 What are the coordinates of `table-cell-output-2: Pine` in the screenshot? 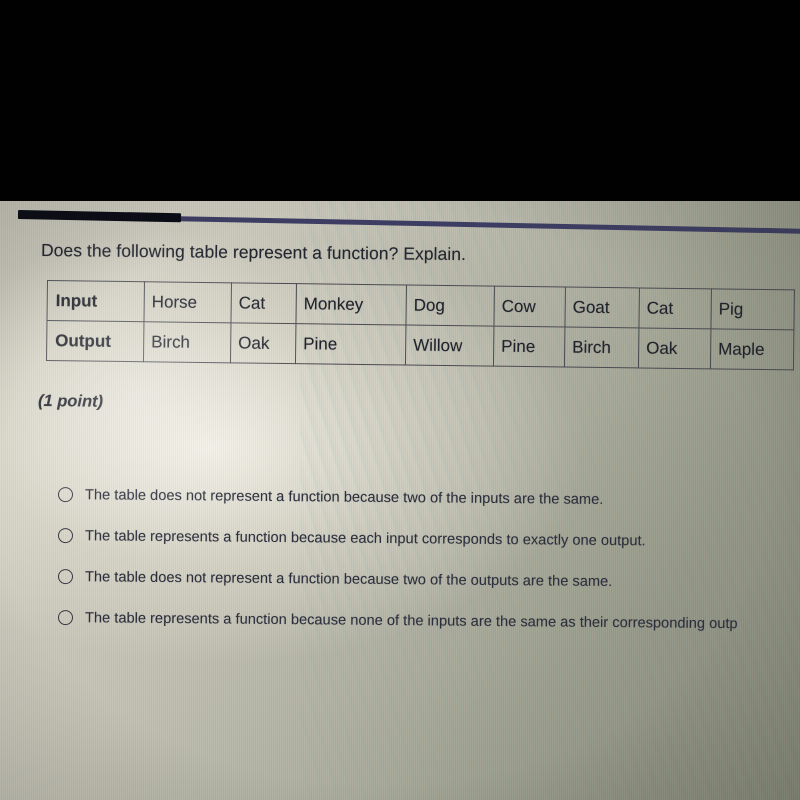 It's located at (350, 344).